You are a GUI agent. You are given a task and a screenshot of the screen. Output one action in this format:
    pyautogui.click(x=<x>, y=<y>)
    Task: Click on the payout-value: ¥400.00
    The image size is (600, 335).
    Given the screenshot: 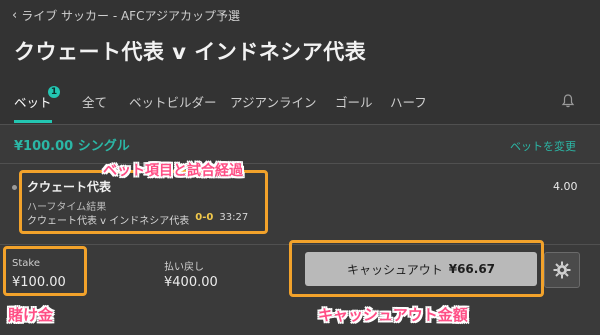 What is the action you would take?
    pyautogui.click(x=191, y=282)
    